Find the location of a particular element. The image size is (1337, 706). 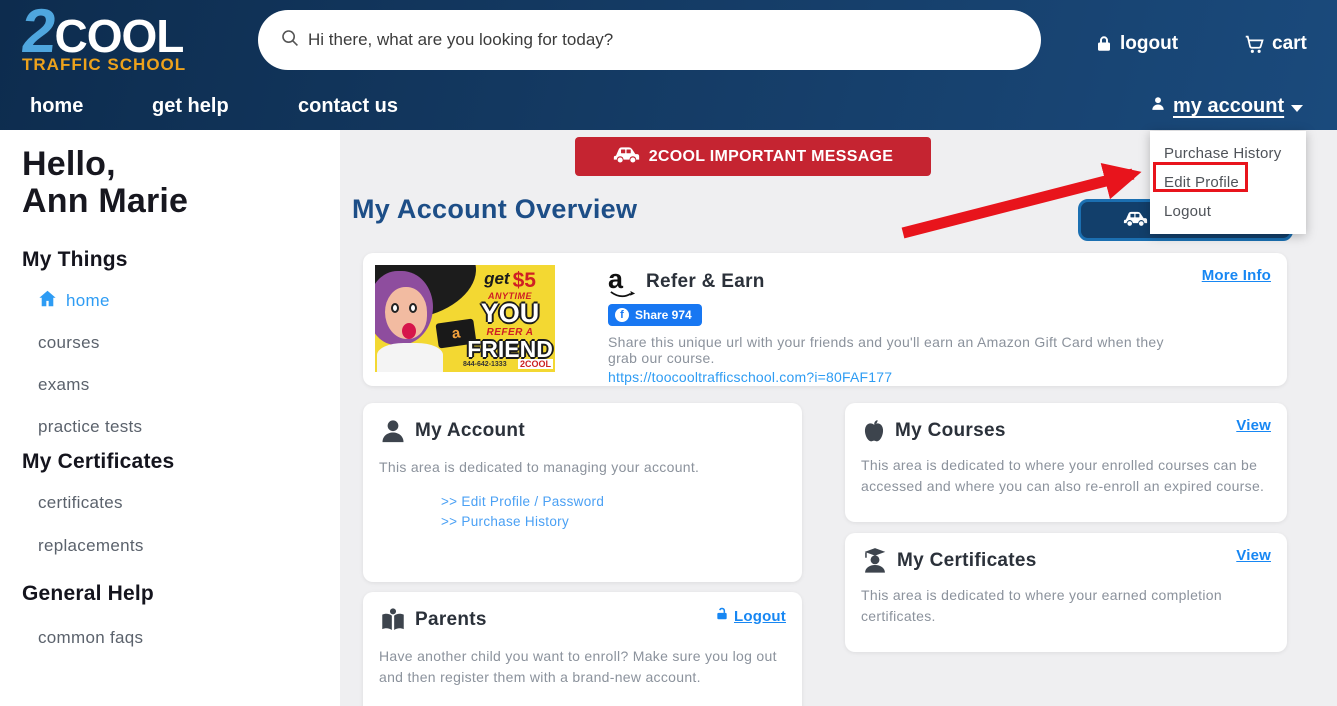

sidebar-item-courses: courses is located at coordinates (69, 343).